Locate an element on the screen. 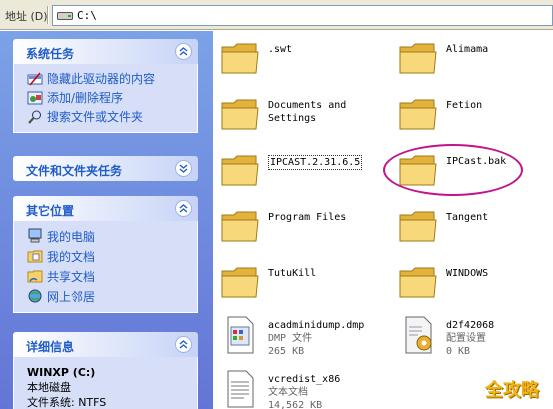 The height and width of the screenshot is (409, 553). drive-type: 本地磁盘 is located at coordinates (49, 387).